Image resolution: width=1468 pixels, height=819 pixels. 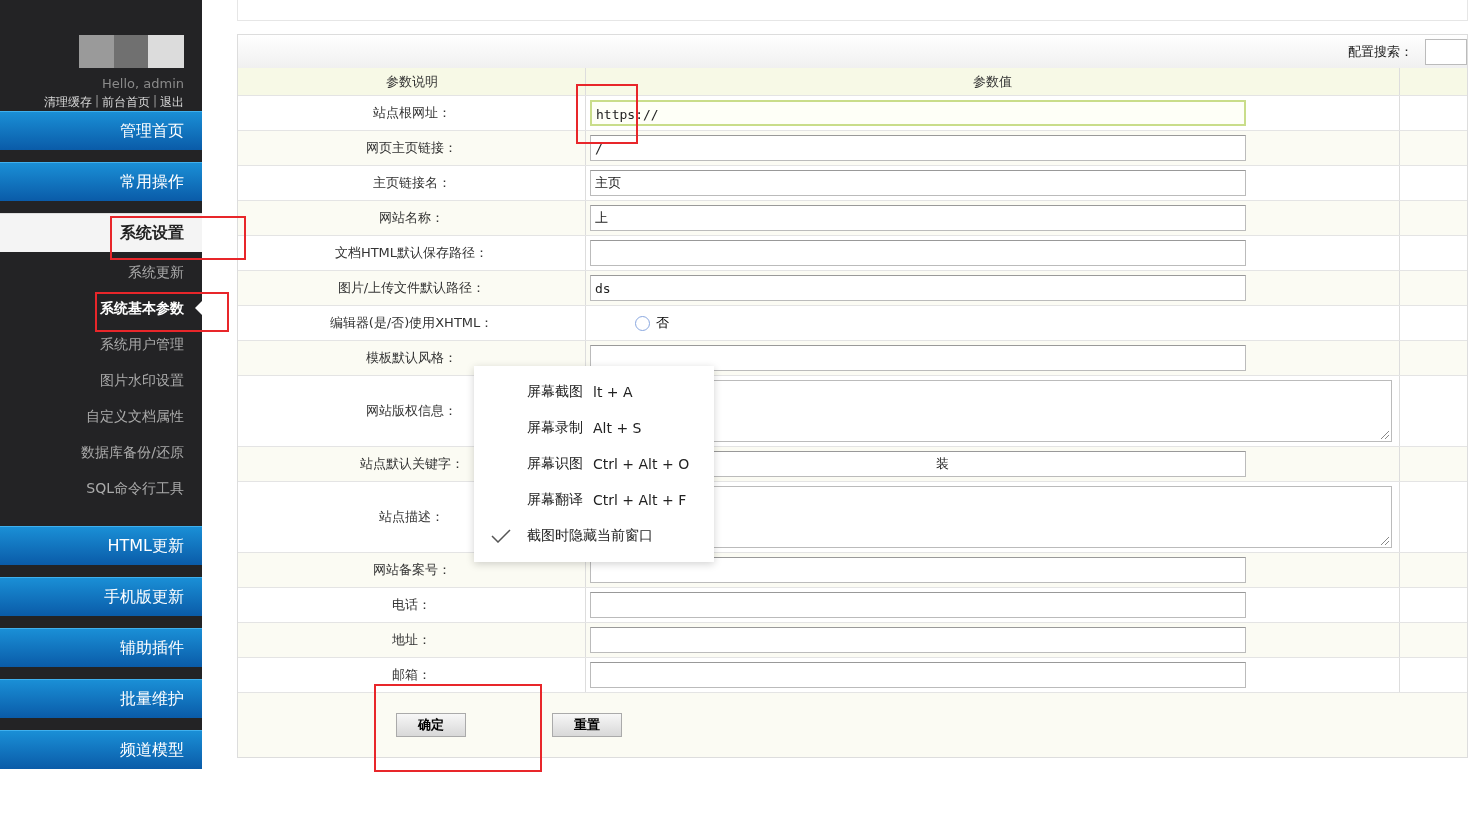 What do you see at coordinates (101, 488) in the screenshot?
I see `submenu-item: SQL命令行工具` at bounding box center [101, 488].